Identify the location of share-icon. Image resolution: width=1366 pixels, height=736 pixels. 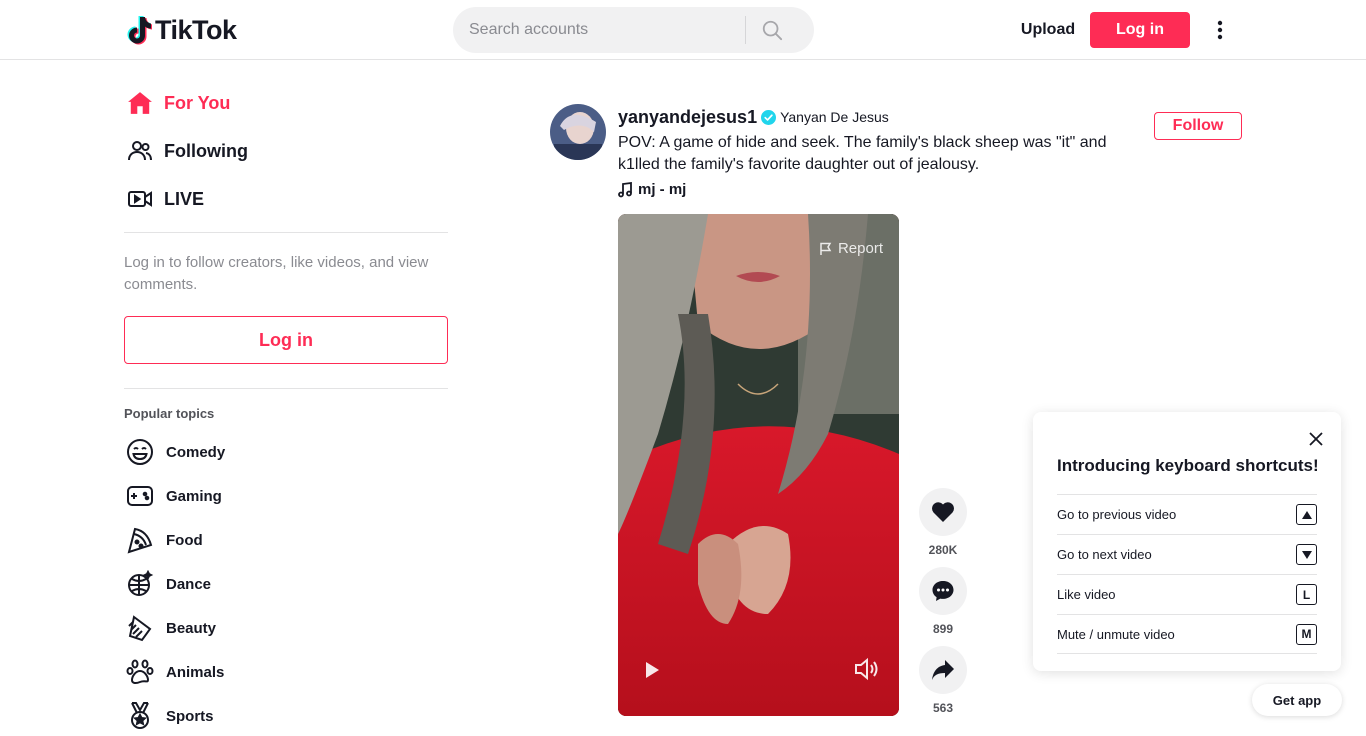
(943, 670).